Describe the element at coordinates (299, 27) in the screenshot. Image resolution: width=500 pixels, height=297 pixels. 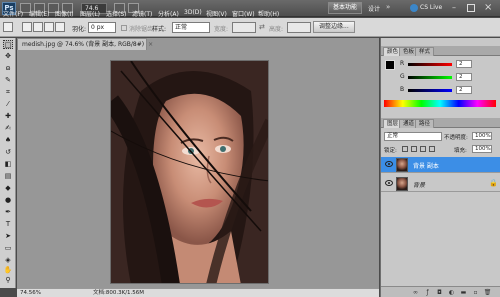
I see `height-input` at that location.